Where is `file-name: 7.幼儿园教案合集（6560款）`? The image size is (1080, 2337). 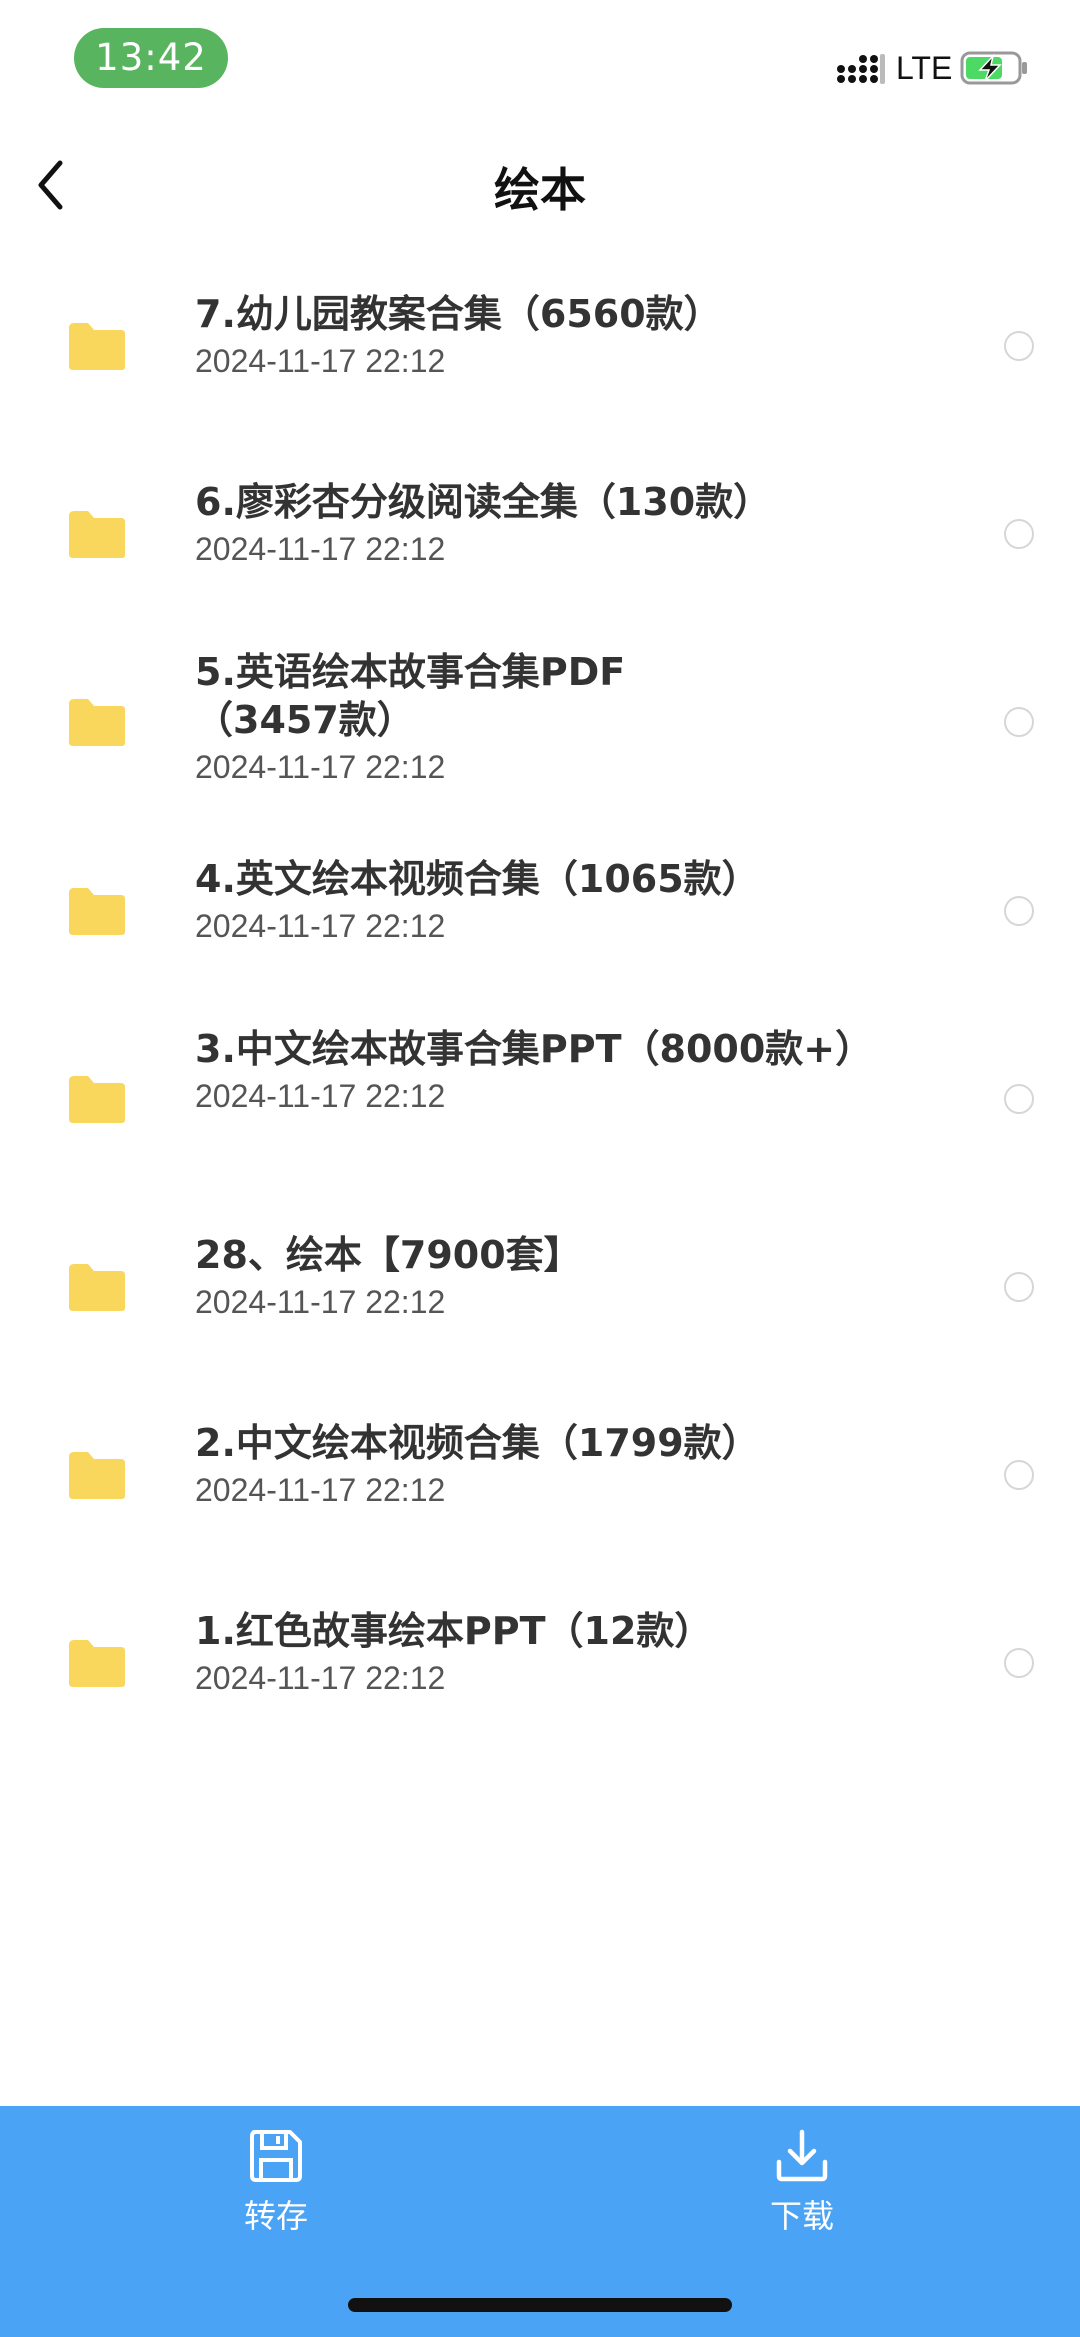 file-name: 7.幼儿园教案合集（6560款） is located at coordinates (458, 314).